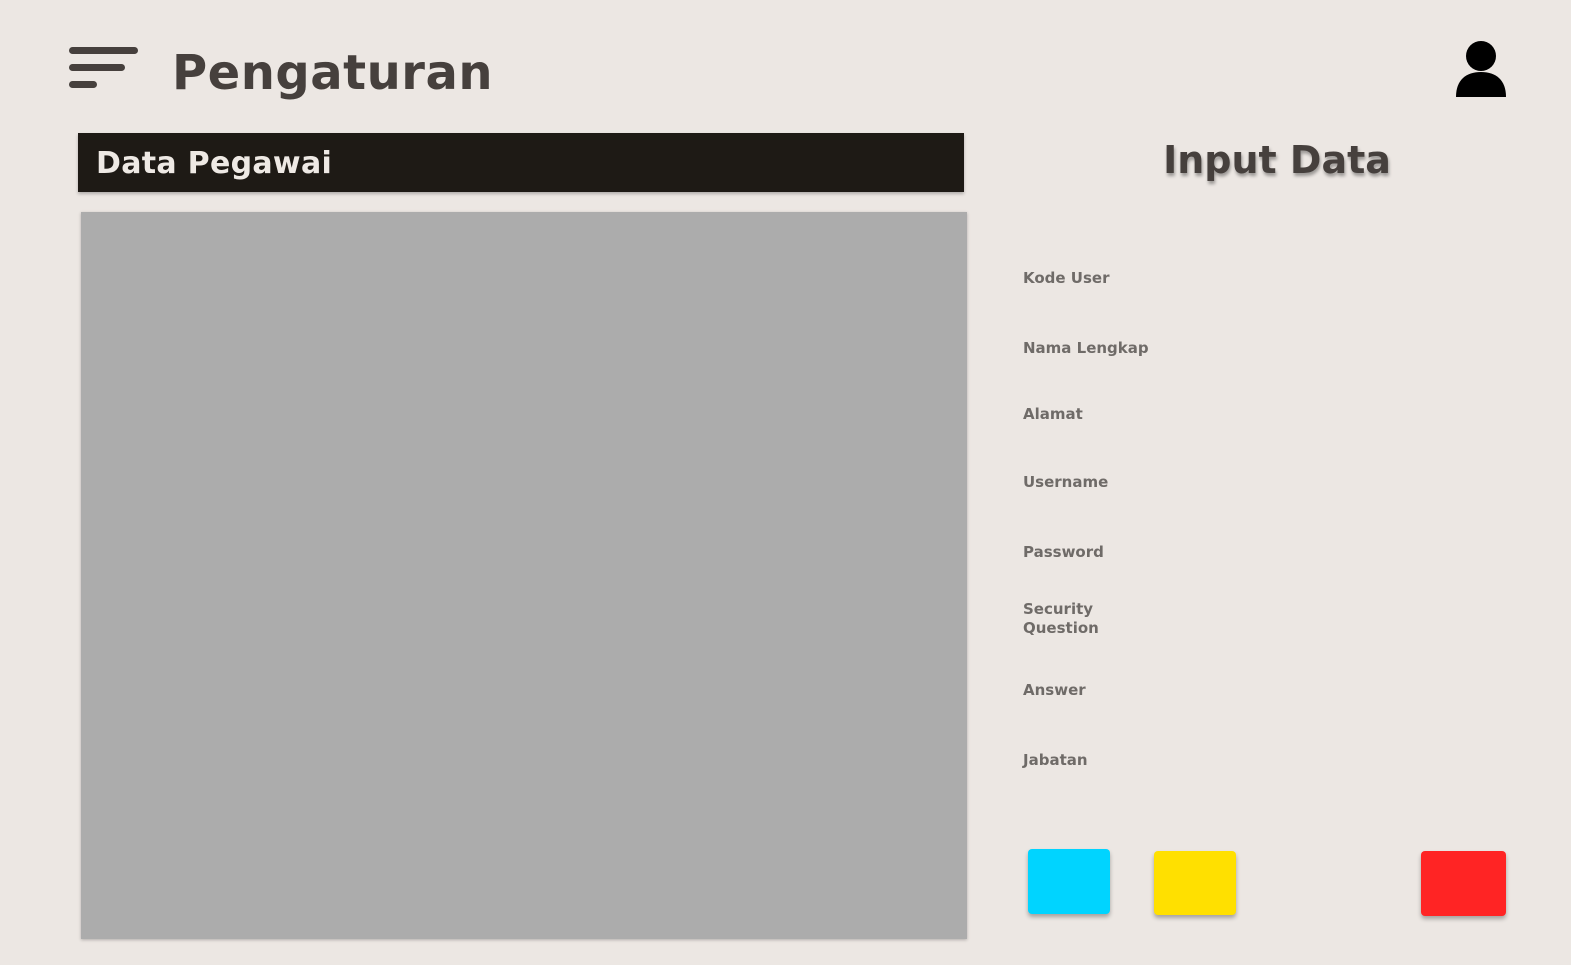  What do you see at coordinates (1063, 552) in the screenshot?
I see `password-label: Password` at bounding box center [1063, 552].